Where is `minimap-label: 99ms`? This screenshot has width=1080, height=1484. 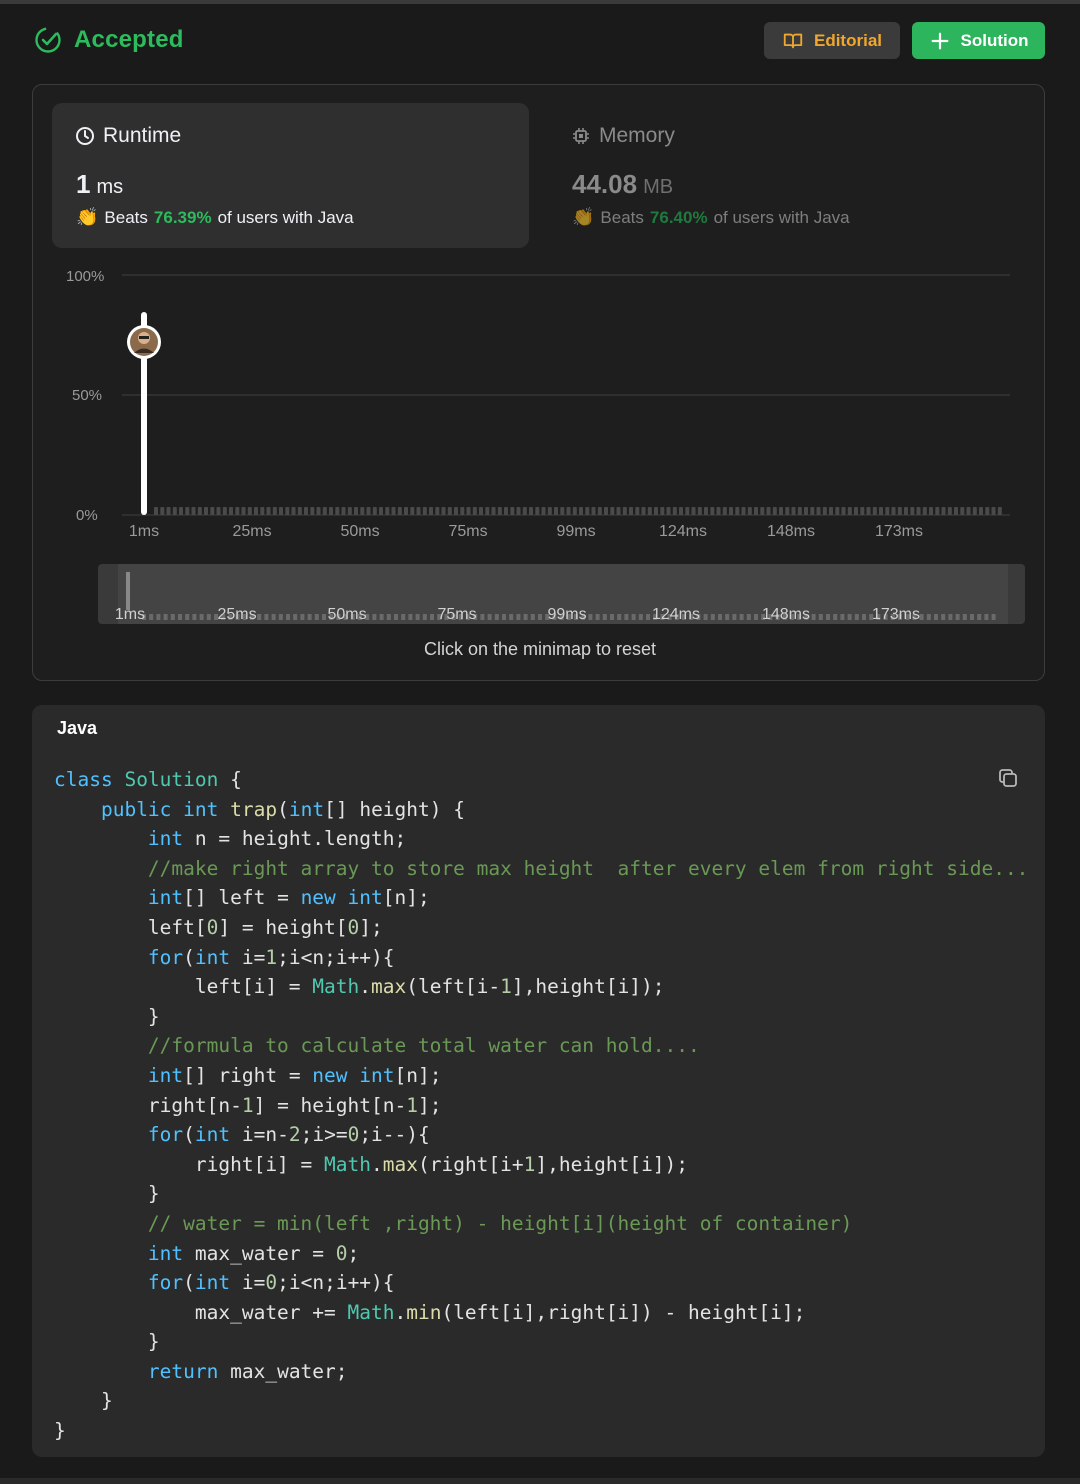
minimap-label: 99ms is located at coordinates (567, 614).